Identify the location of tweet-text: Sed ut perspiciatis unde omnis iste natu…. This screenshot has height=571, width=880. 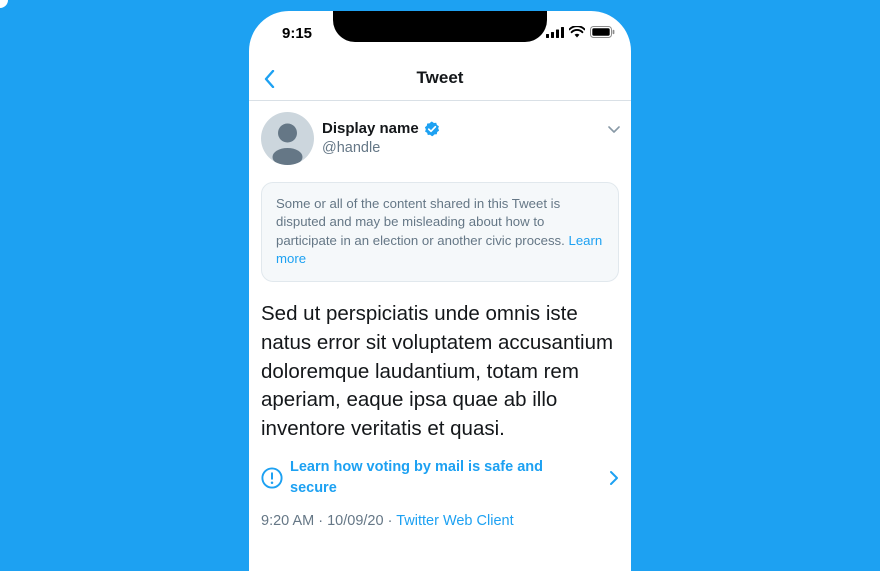
(437, 371).